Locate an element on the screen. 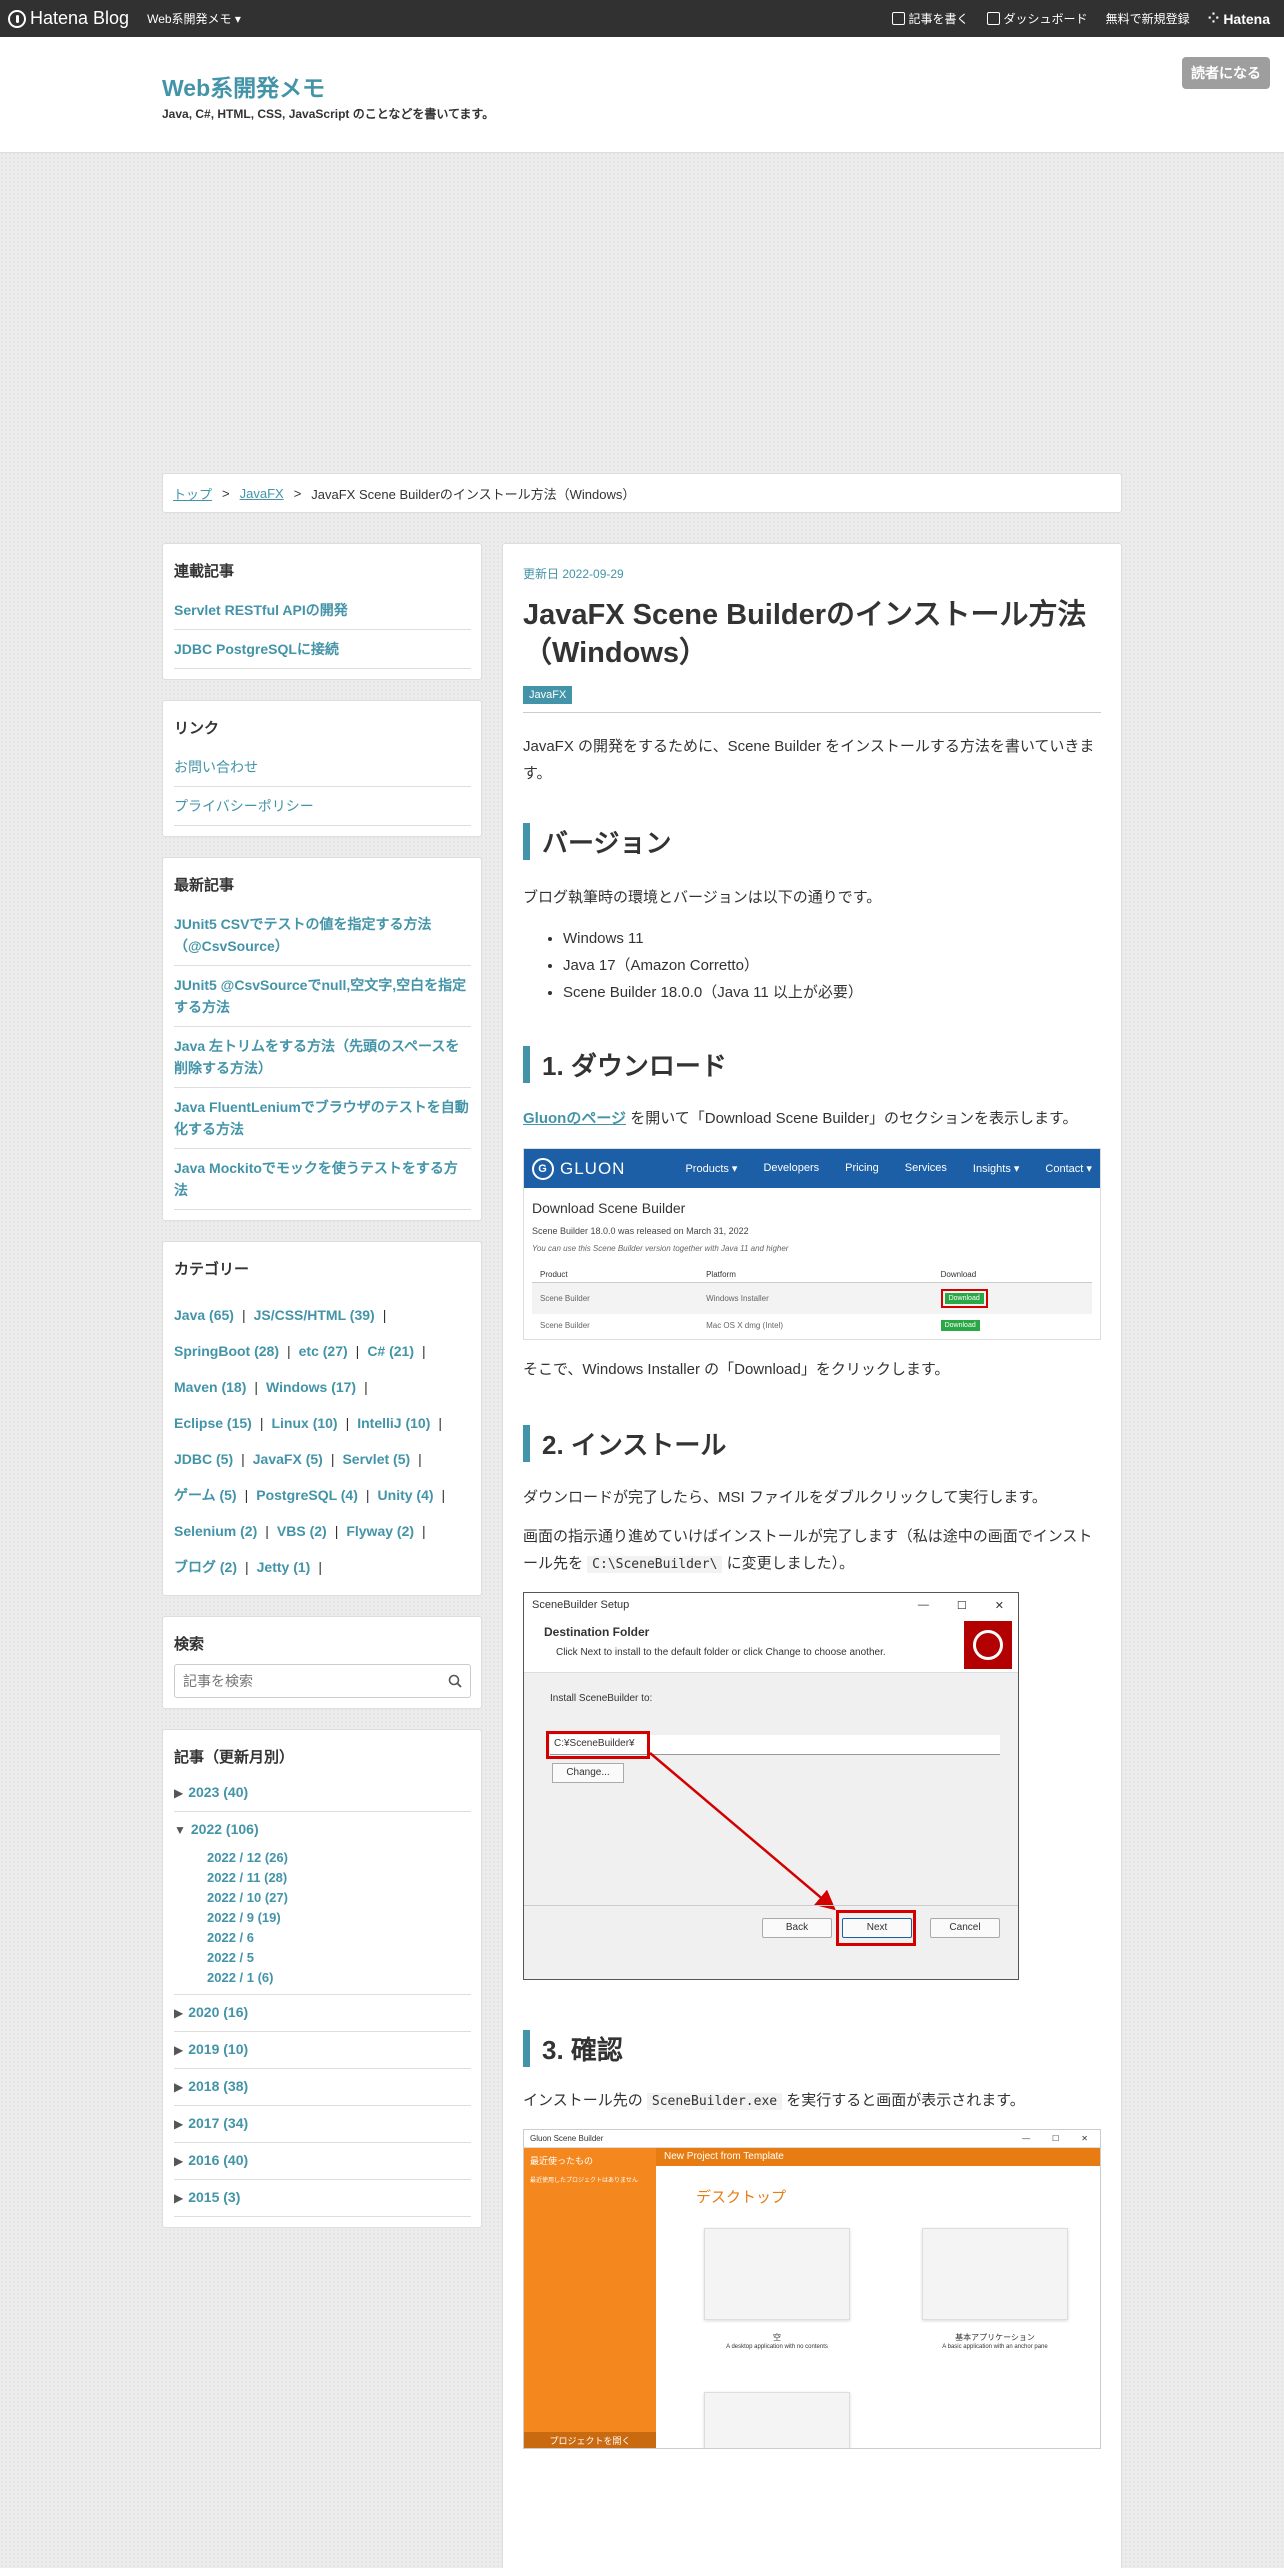 The width and height of the screenshot is (1284, 2568). blog-title: Web系開発メモ is located at coordinates (243, 86).